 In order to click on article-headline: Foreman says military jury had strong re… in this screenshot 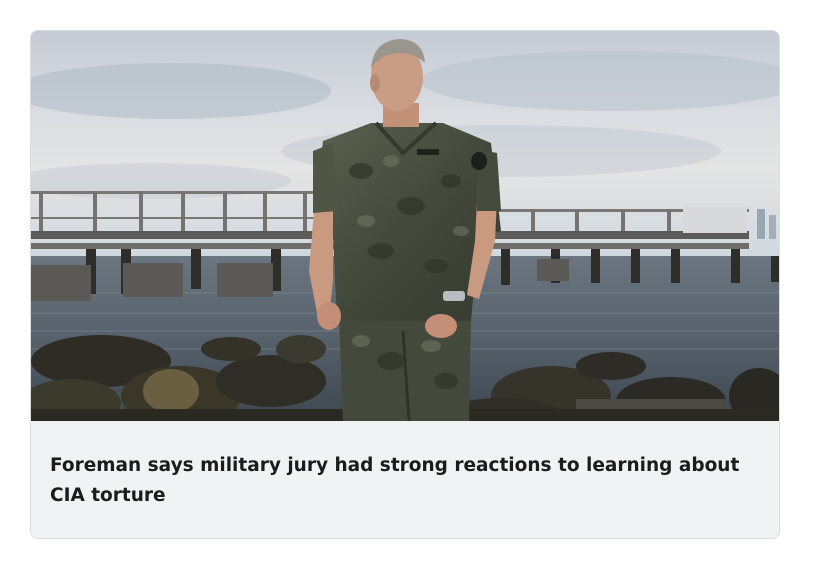, I will do `click(410, 481)`.